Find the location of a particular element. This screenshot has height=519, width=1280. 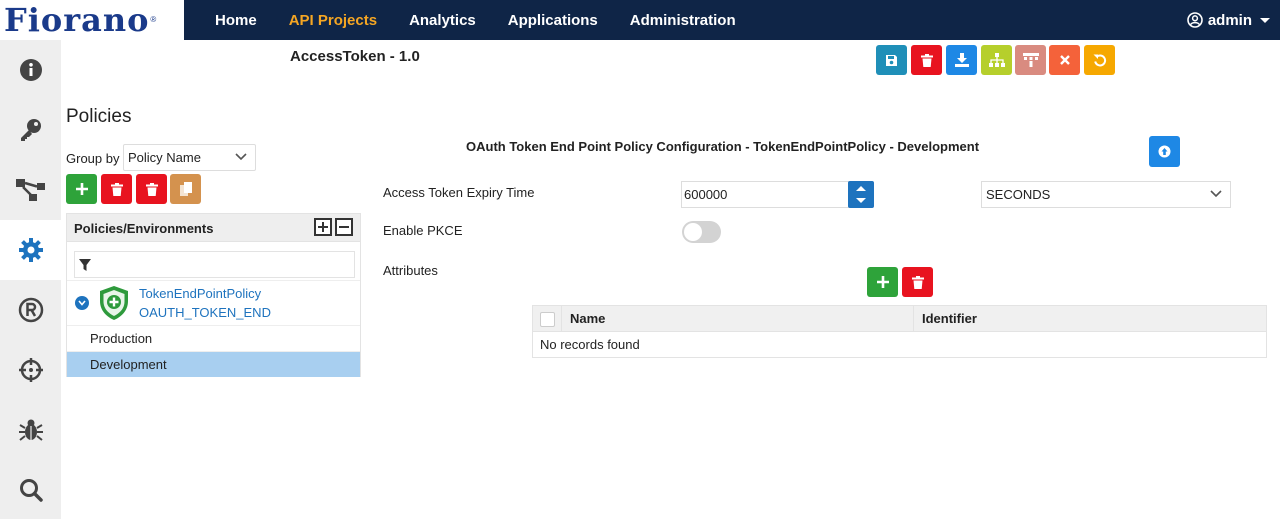

expand-all-button is located at coordinates (323, 227).